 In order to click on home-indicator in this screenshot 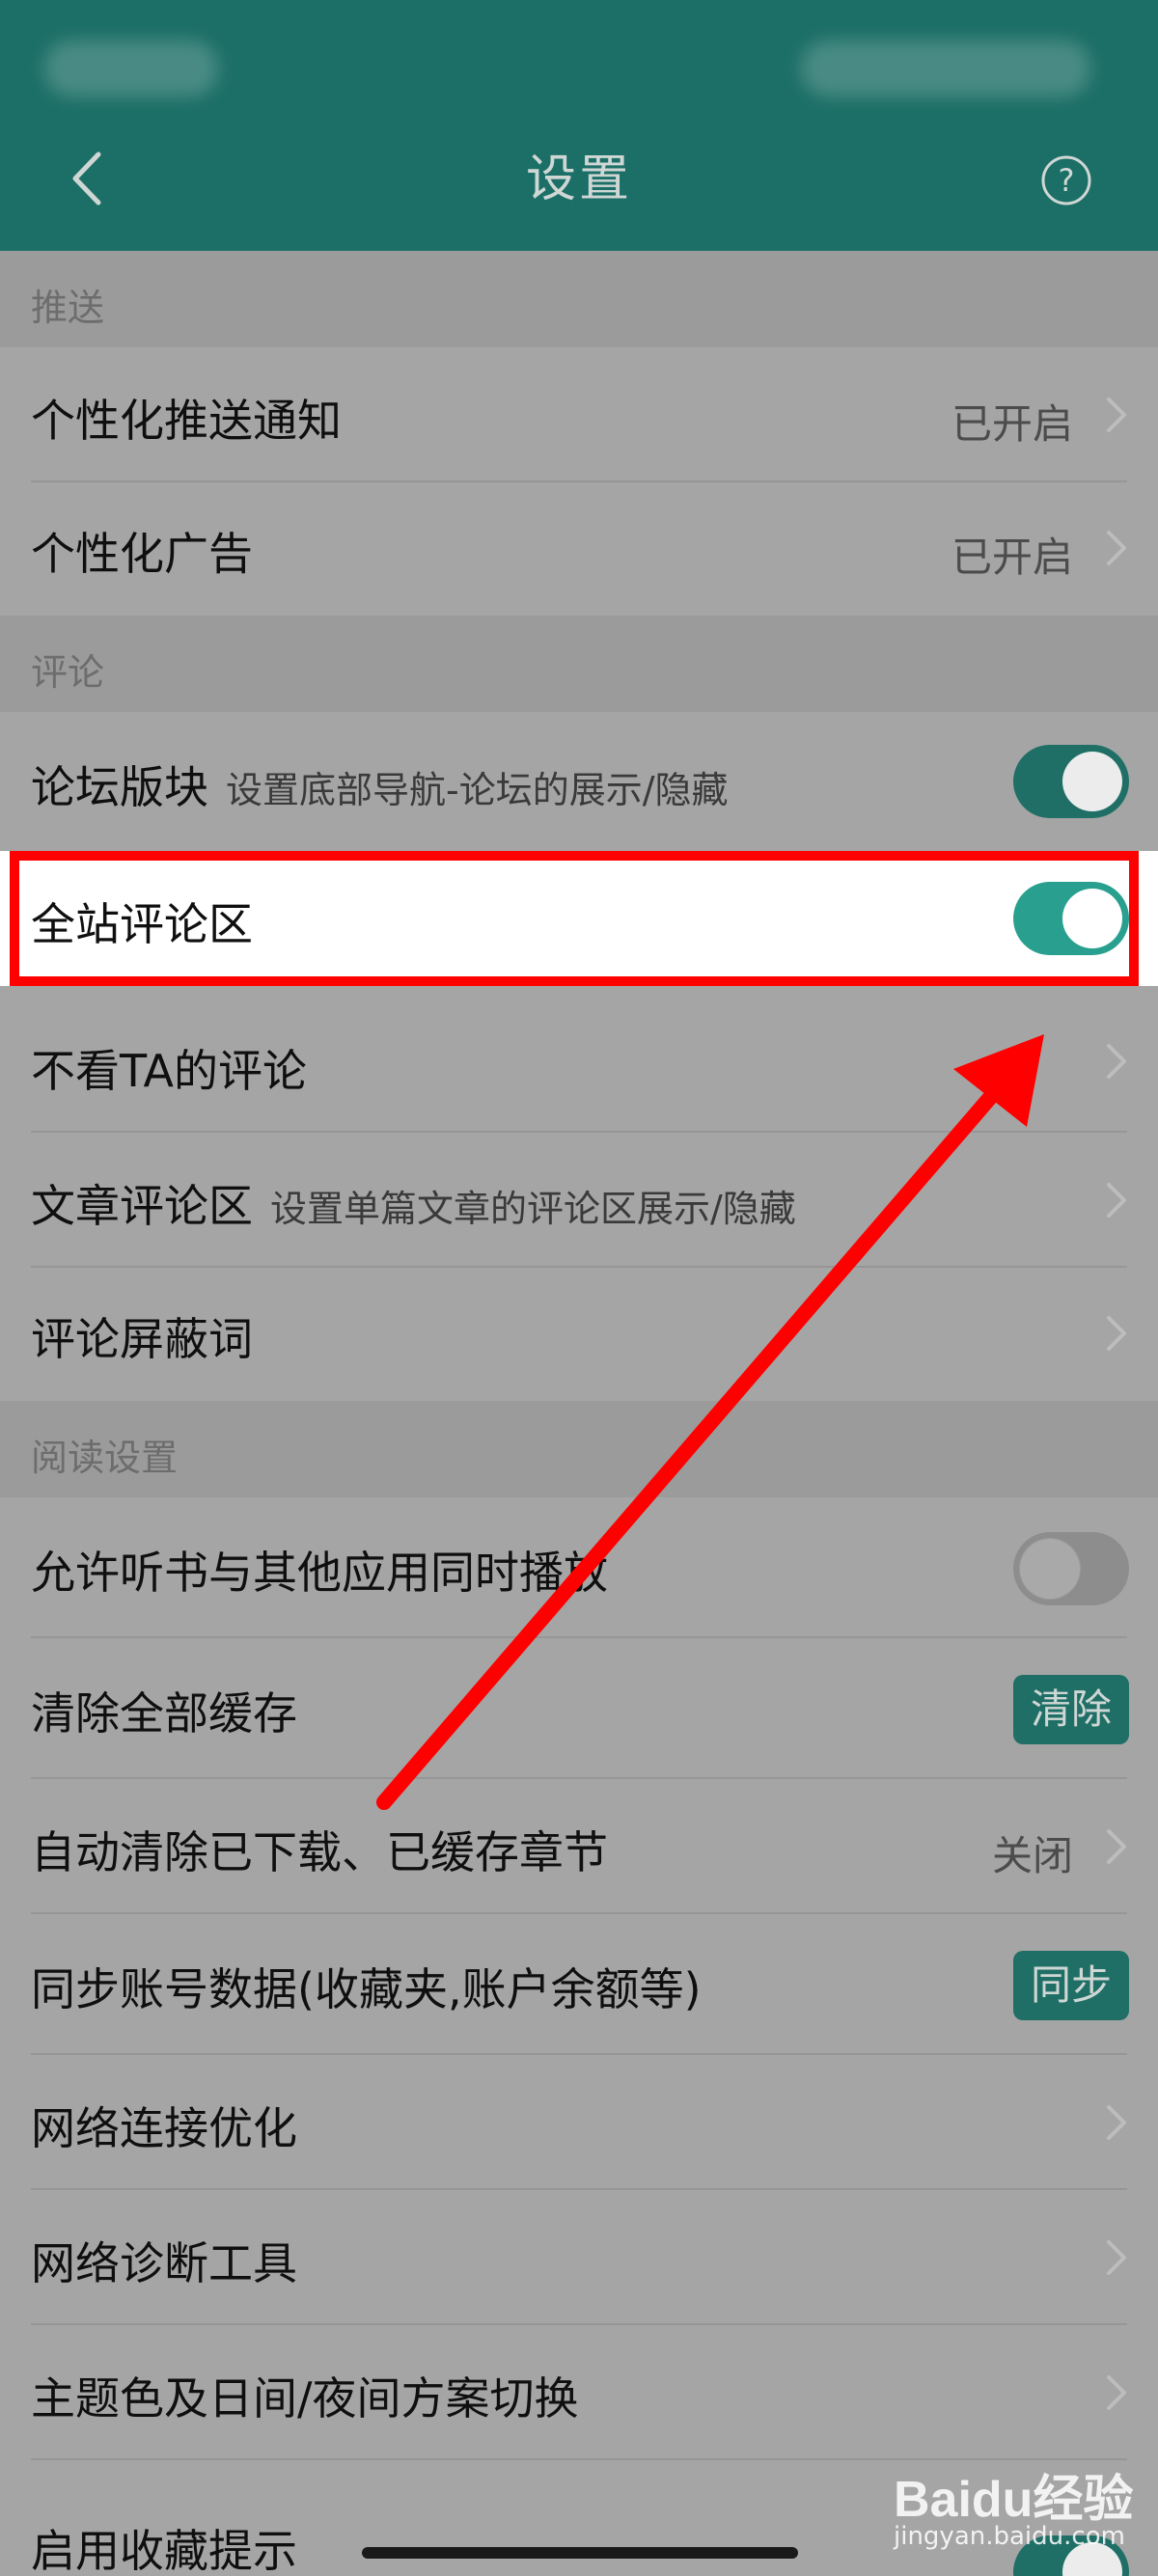, I will do `click(580, 2553)`.